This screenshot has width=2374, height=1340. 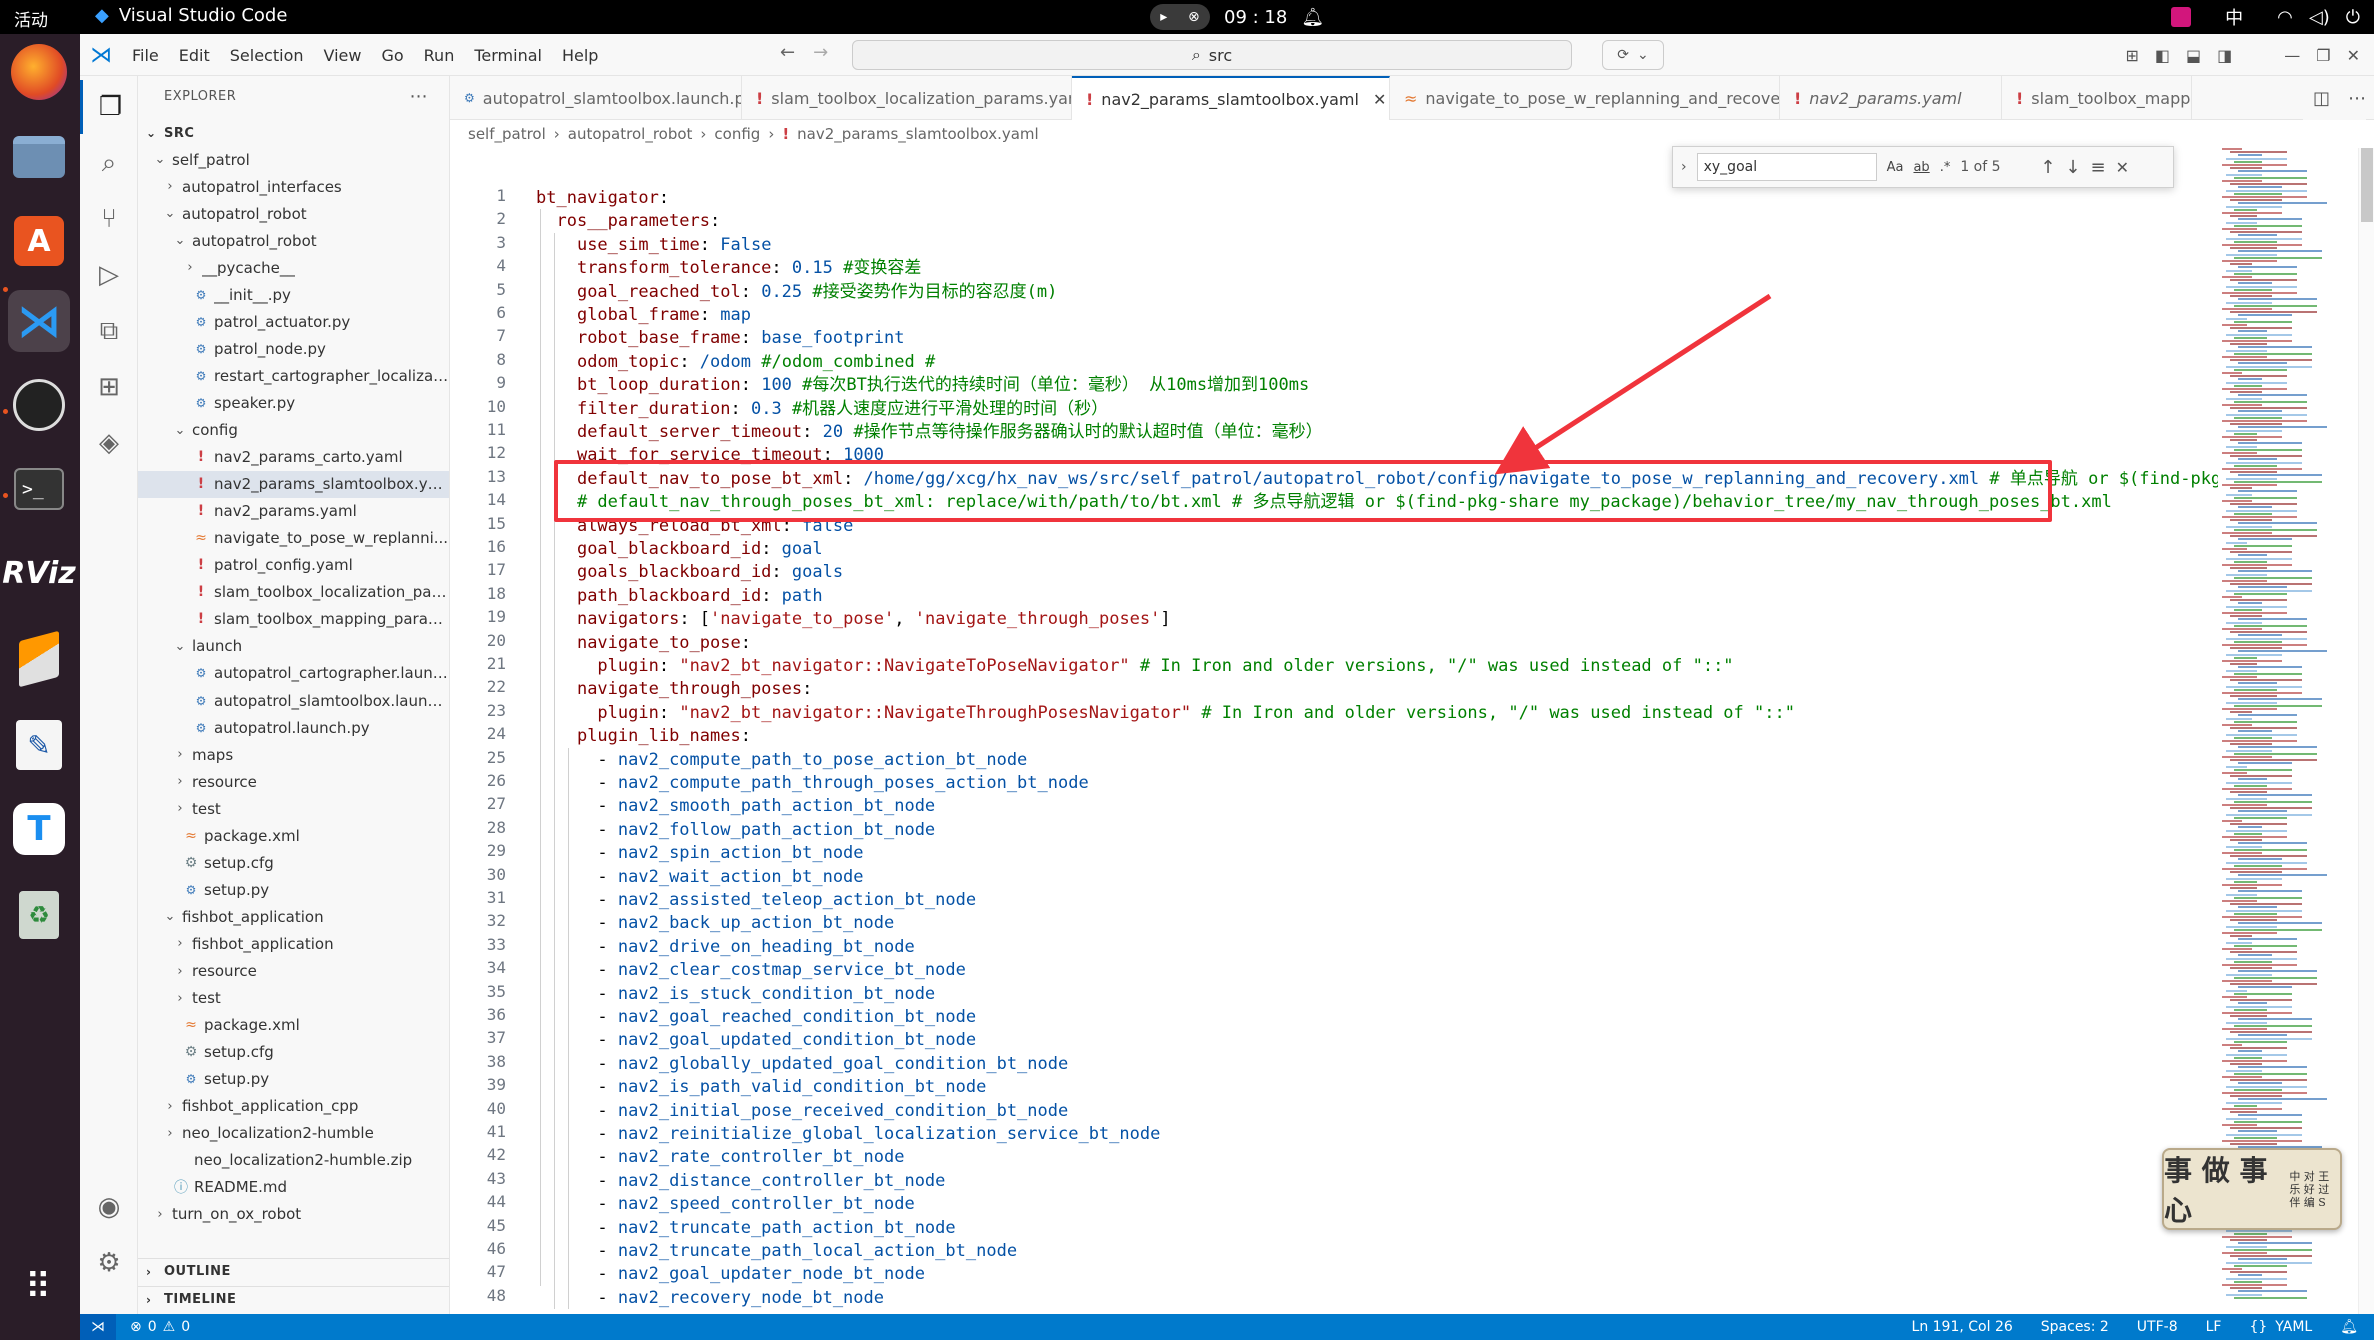 What do you see at coordinates (720, 1157) in the screenshot?
I see `code-line: - nav2_rate_controller_bt_node` at bounding box center [720, 1157].